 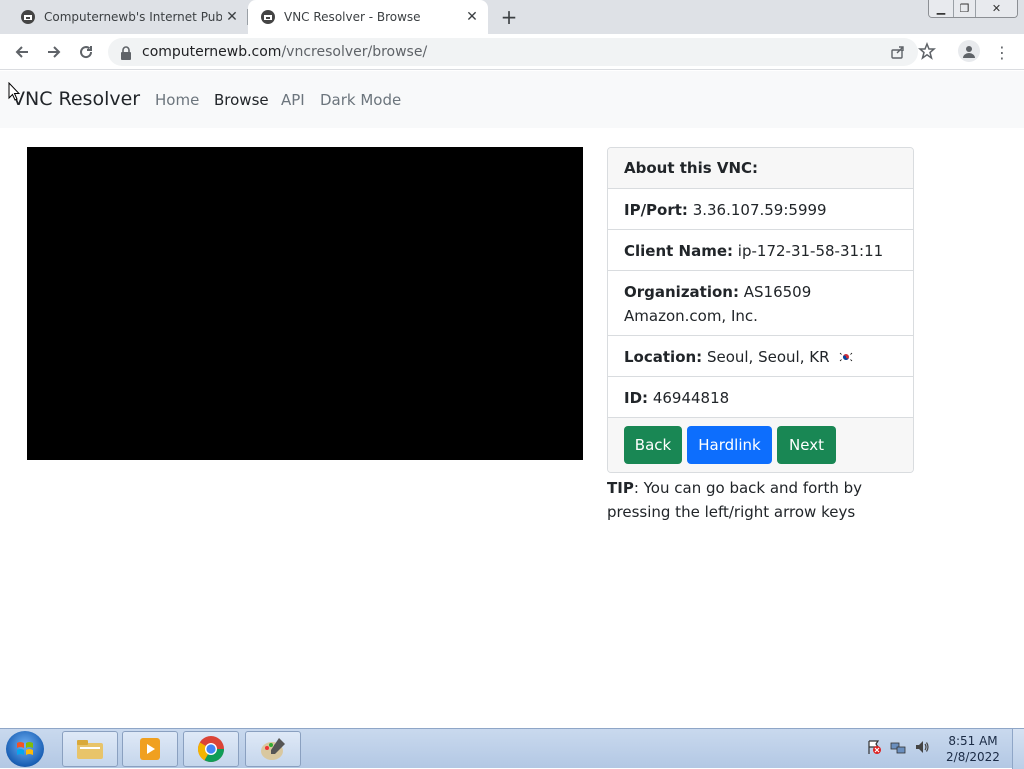 I want to click on reload-icon, so click(x=86, y=52).